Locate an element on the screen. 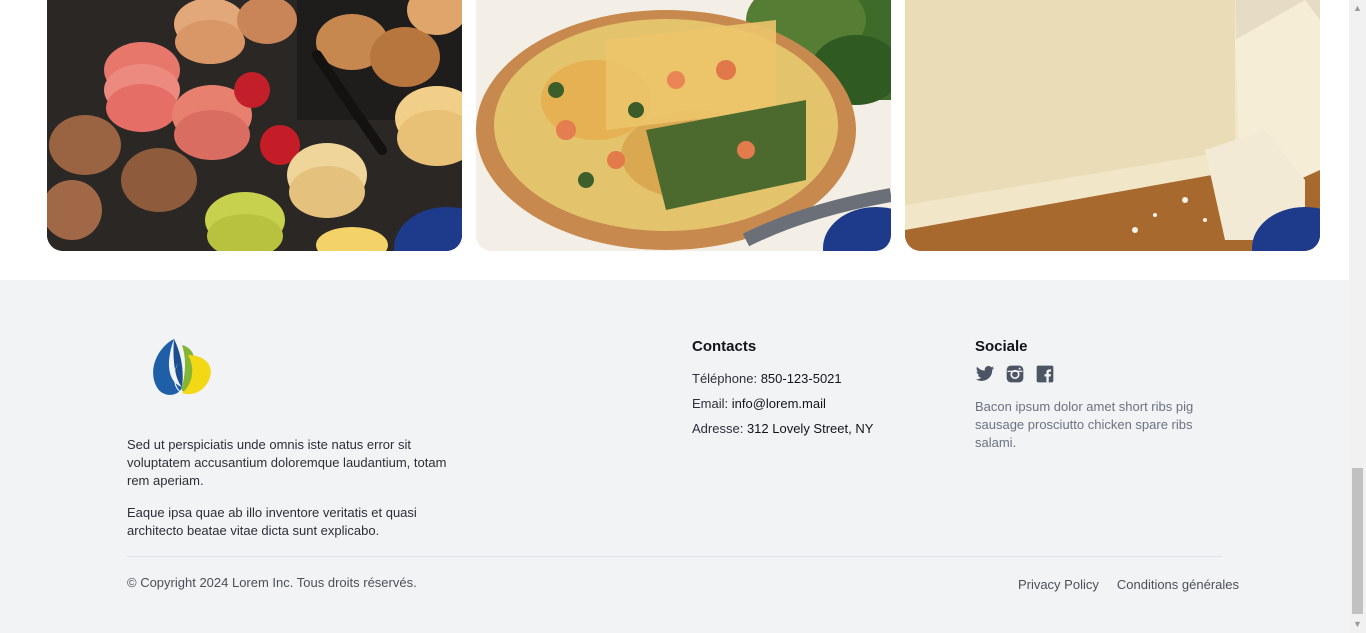 The width and height of the screenshot is (1366, 633). quiche-image is located at coordinates (683, 125).